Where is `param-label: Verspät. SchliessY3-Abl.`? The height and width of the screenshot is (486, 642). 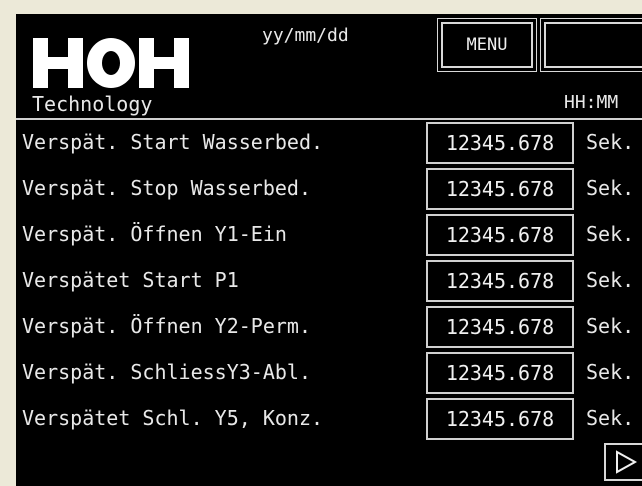
param-label: Verspät. SchliessY3-Abl. is located at coordinates (166, 372).